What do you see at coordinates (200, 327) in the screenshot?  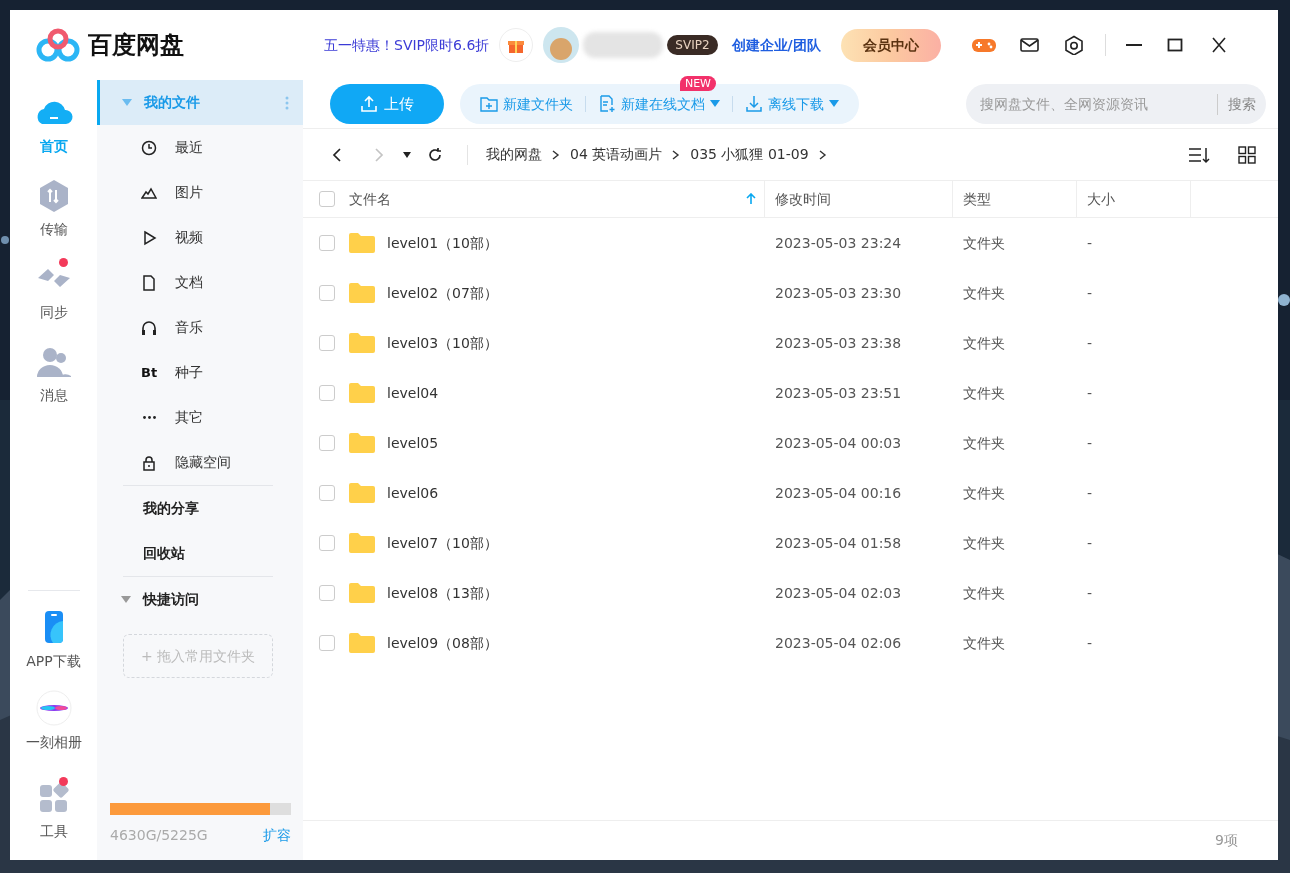 I see `nav-item: 音乐` at bounding box center [200, 327].